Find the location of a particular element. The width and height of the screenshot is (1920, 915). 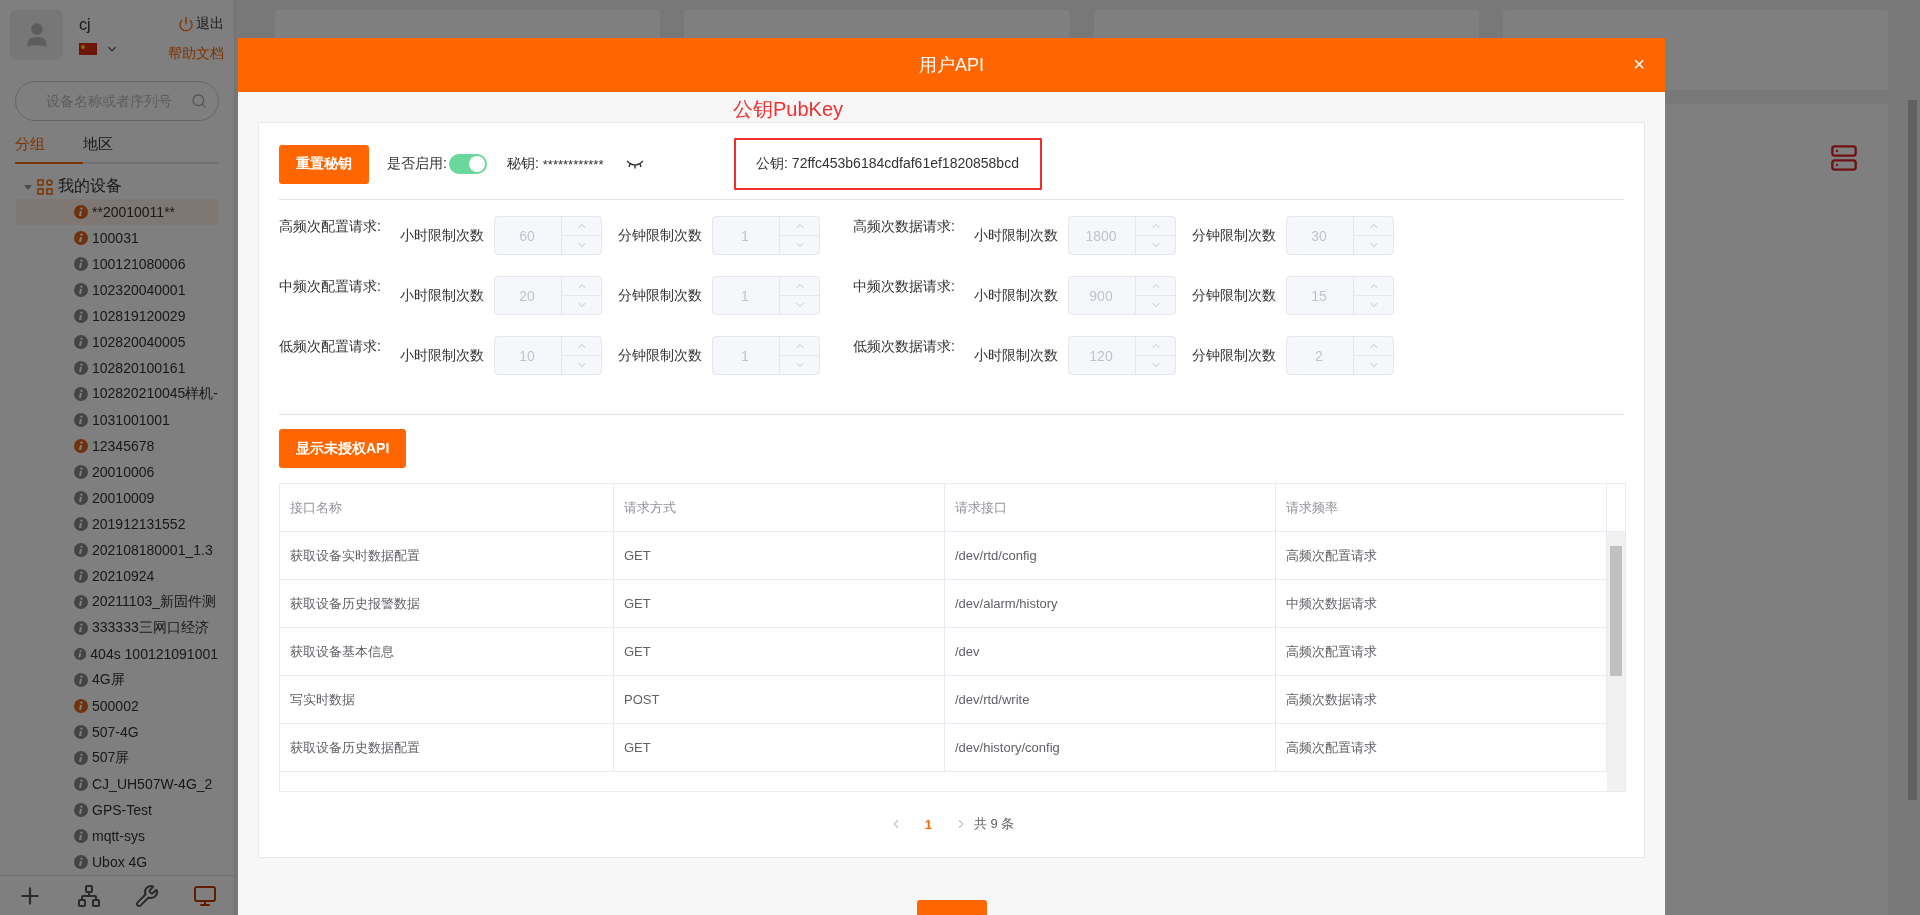

device-item: 500002 is located at coordinates (117, 706).